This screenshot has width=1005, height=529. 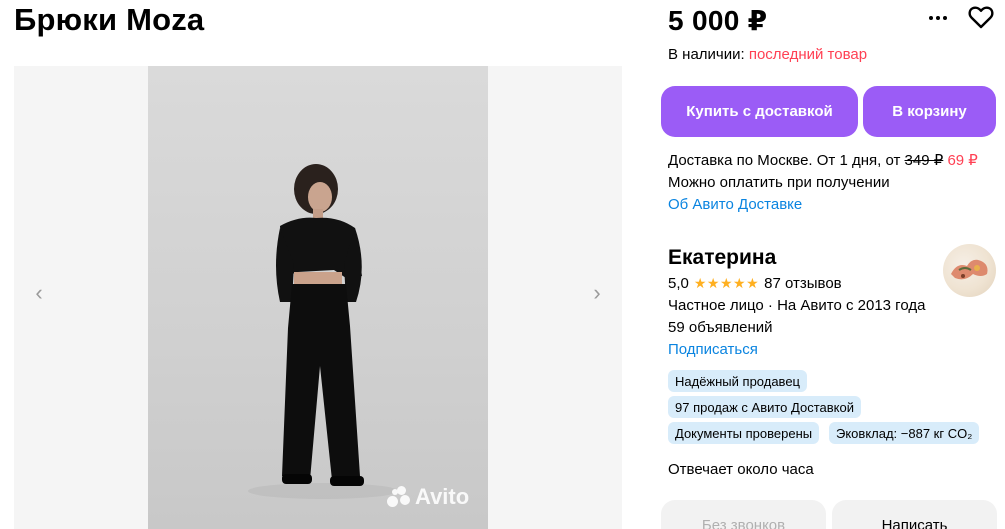 What do you see at coordinates (39, 293) in the screenshot?
I see `gallery-prev-button: ‹` at bounding box center [39, 293].